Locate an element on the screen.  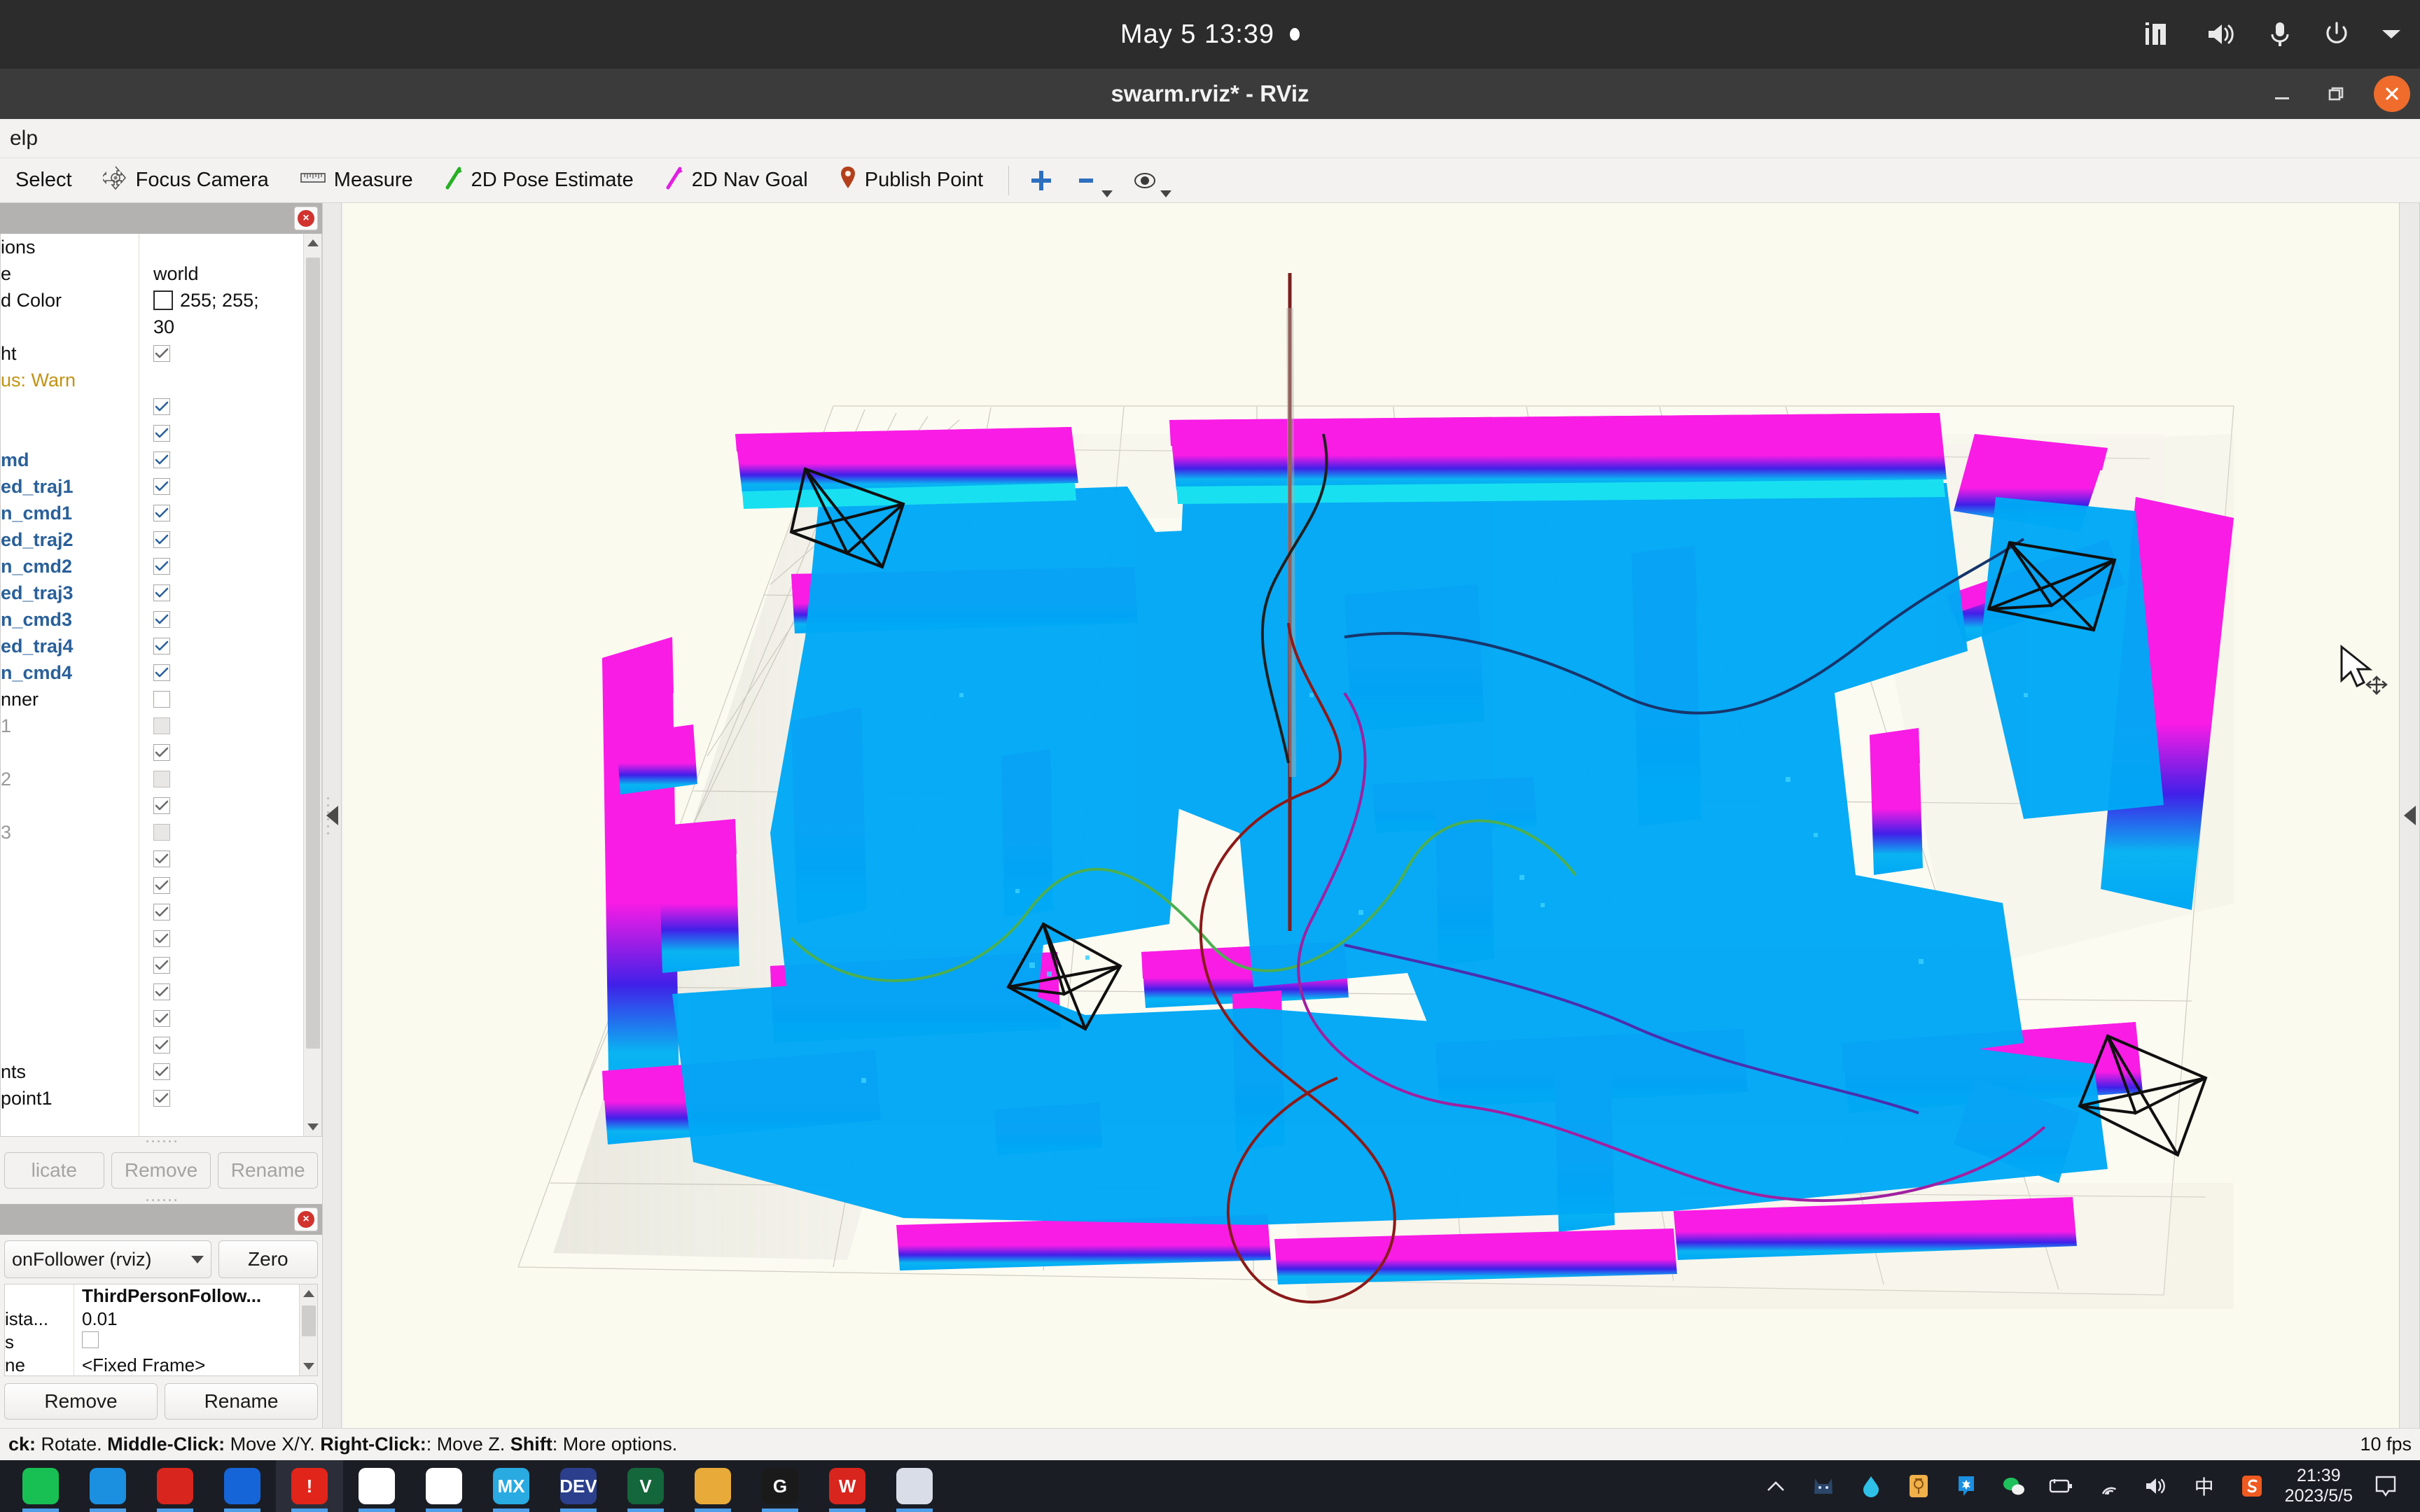
cat-icon is located at coordinates (1823, 1486).